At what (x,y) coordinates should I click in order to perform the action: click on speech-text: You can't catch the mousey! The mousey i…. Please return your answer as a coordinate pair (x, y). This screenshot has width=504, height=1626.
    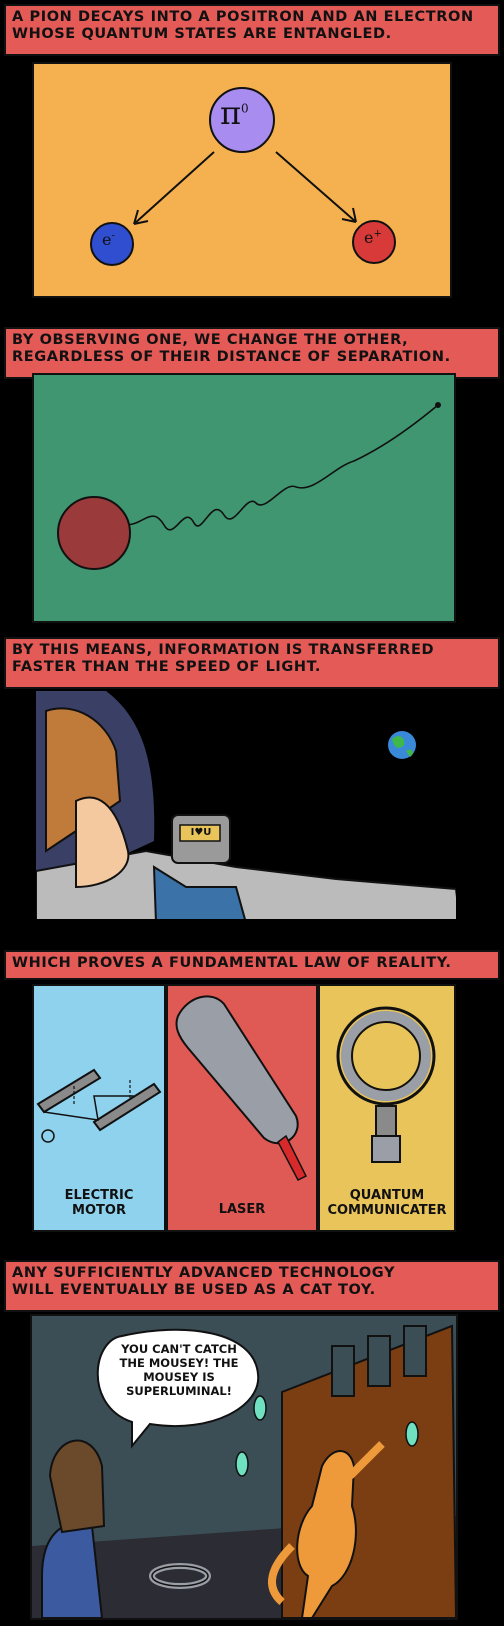
    Looking at the image, I should click on (179, 1370).